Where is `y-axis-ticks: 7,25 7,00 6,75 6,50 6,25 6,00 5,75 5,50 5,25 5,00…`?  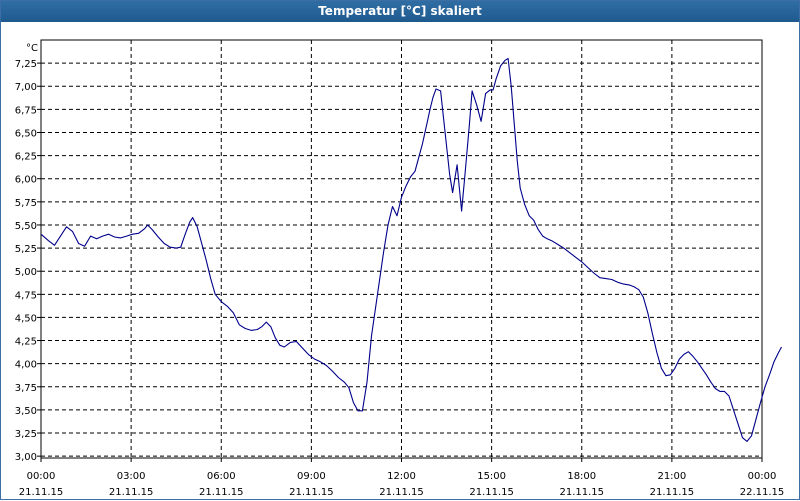 y-axis-ticks: 7,25 7,00 6,75 6,50 6,25 6,00 5,75 5,50 5,25 5,00… is located at coordinates (26, 261).